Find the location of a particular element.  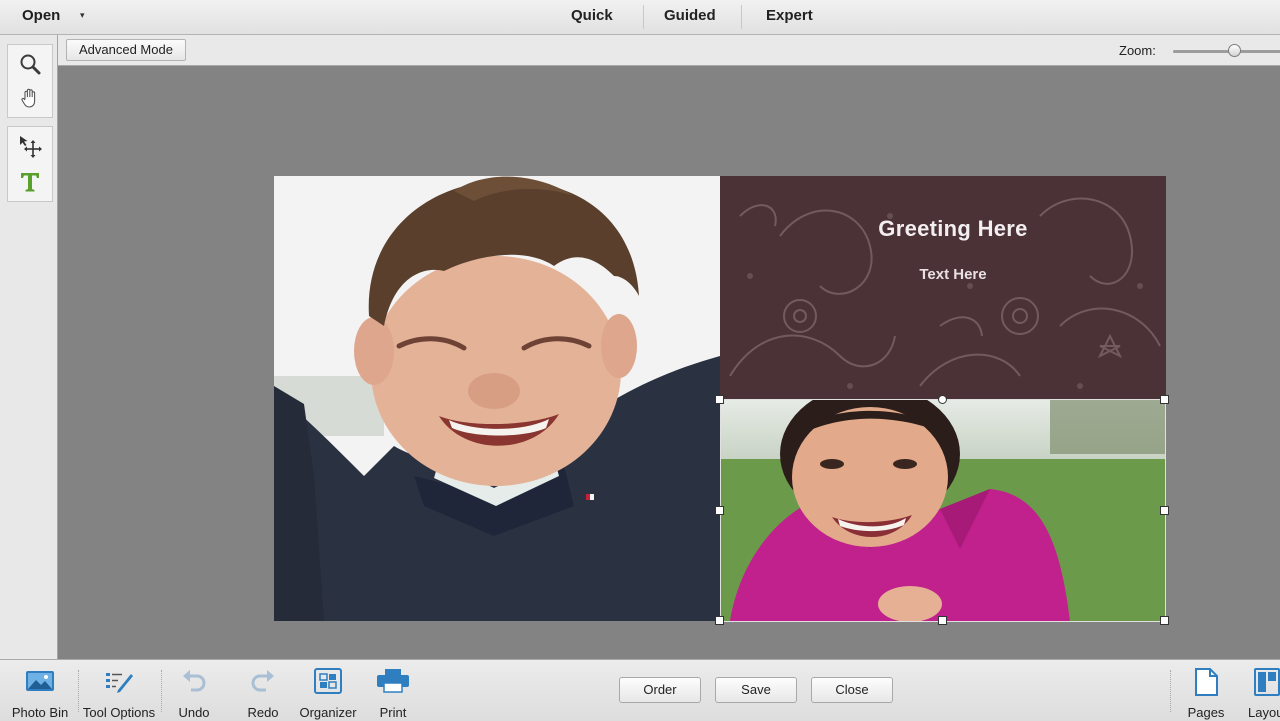

resize-handle-top-left is located at coordinates (719, 399).